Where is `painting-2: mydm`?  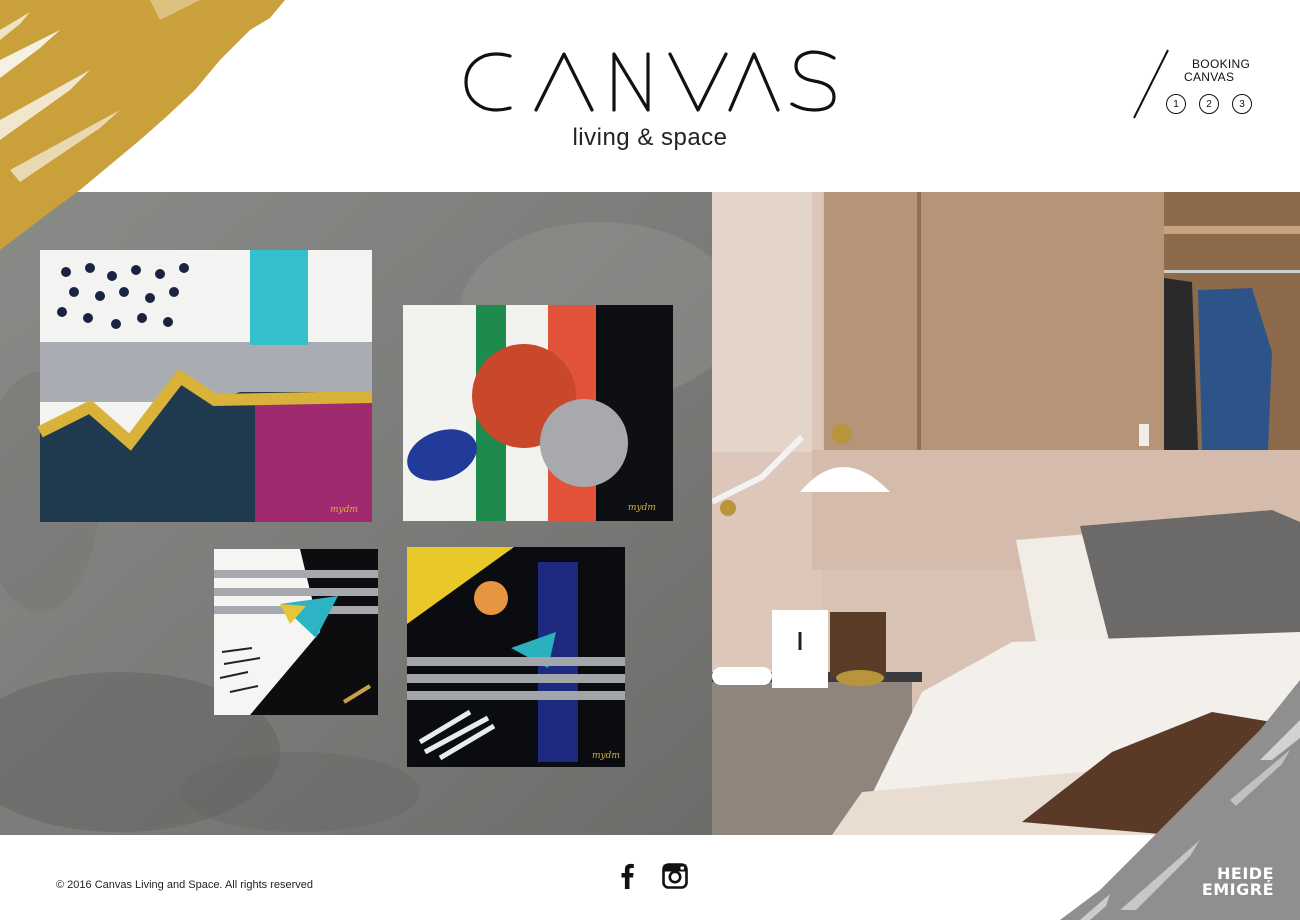 painting-2: mydm is located at coordinates (538, 413).